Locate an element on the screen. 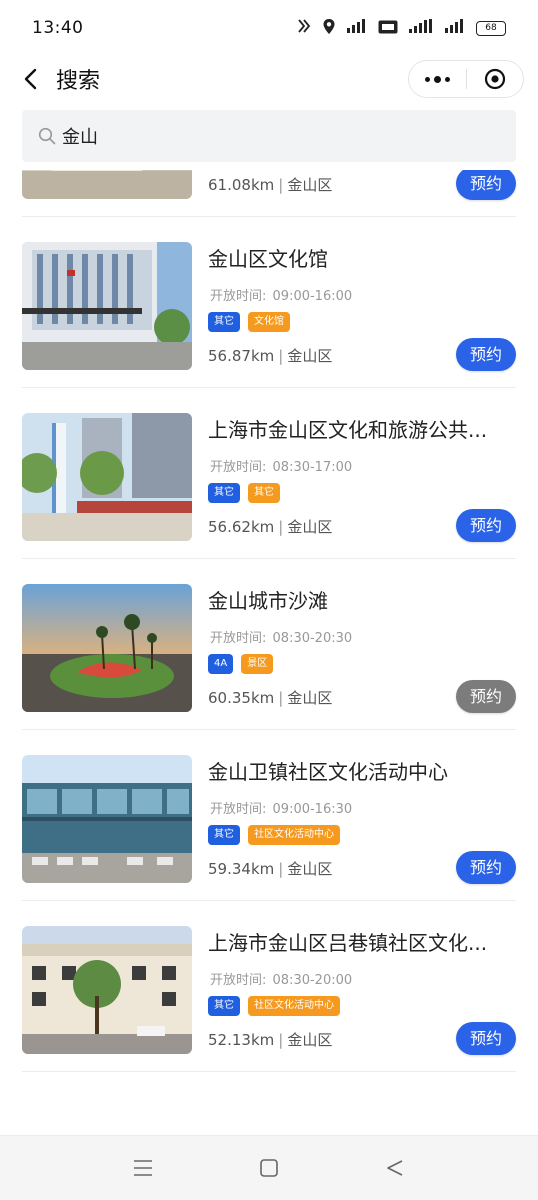 The image size is (538, 1200). hd-icon is located at coordinates (388, 28).